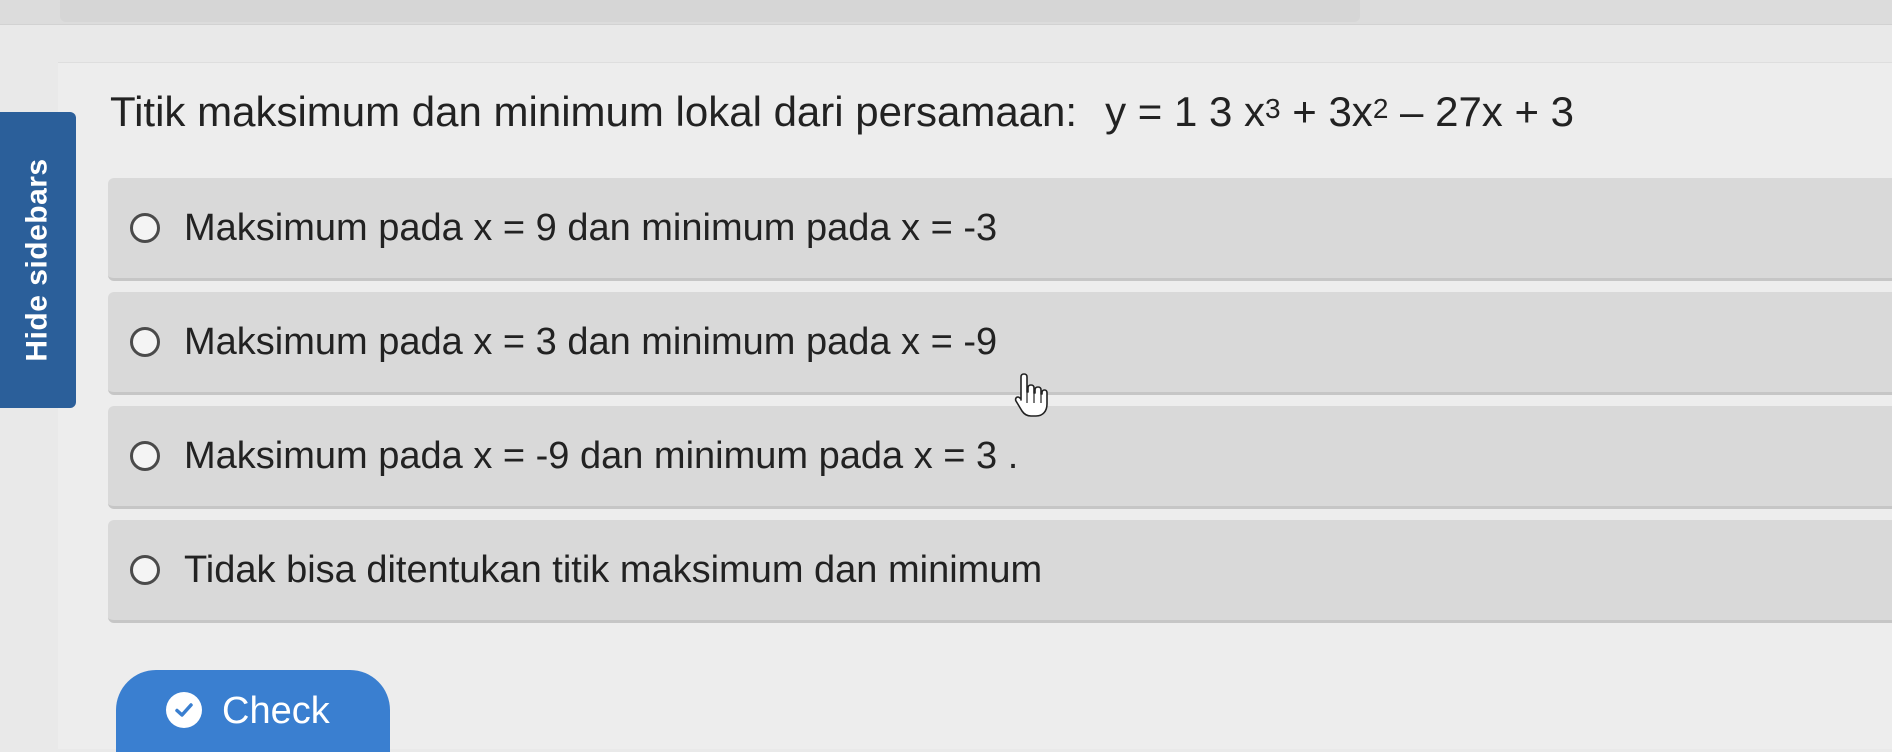 This screenshot has height=752, width=1892. Describe the element at coordinates (276, 711) in the screenshot. I see `check-button-label: Check` at that location.